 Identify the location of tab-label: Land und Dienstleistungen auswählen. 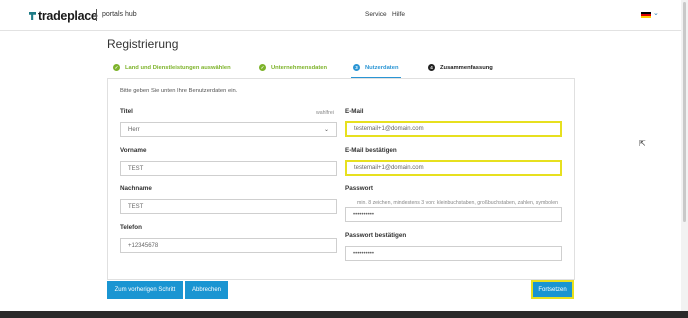
(178, 67).